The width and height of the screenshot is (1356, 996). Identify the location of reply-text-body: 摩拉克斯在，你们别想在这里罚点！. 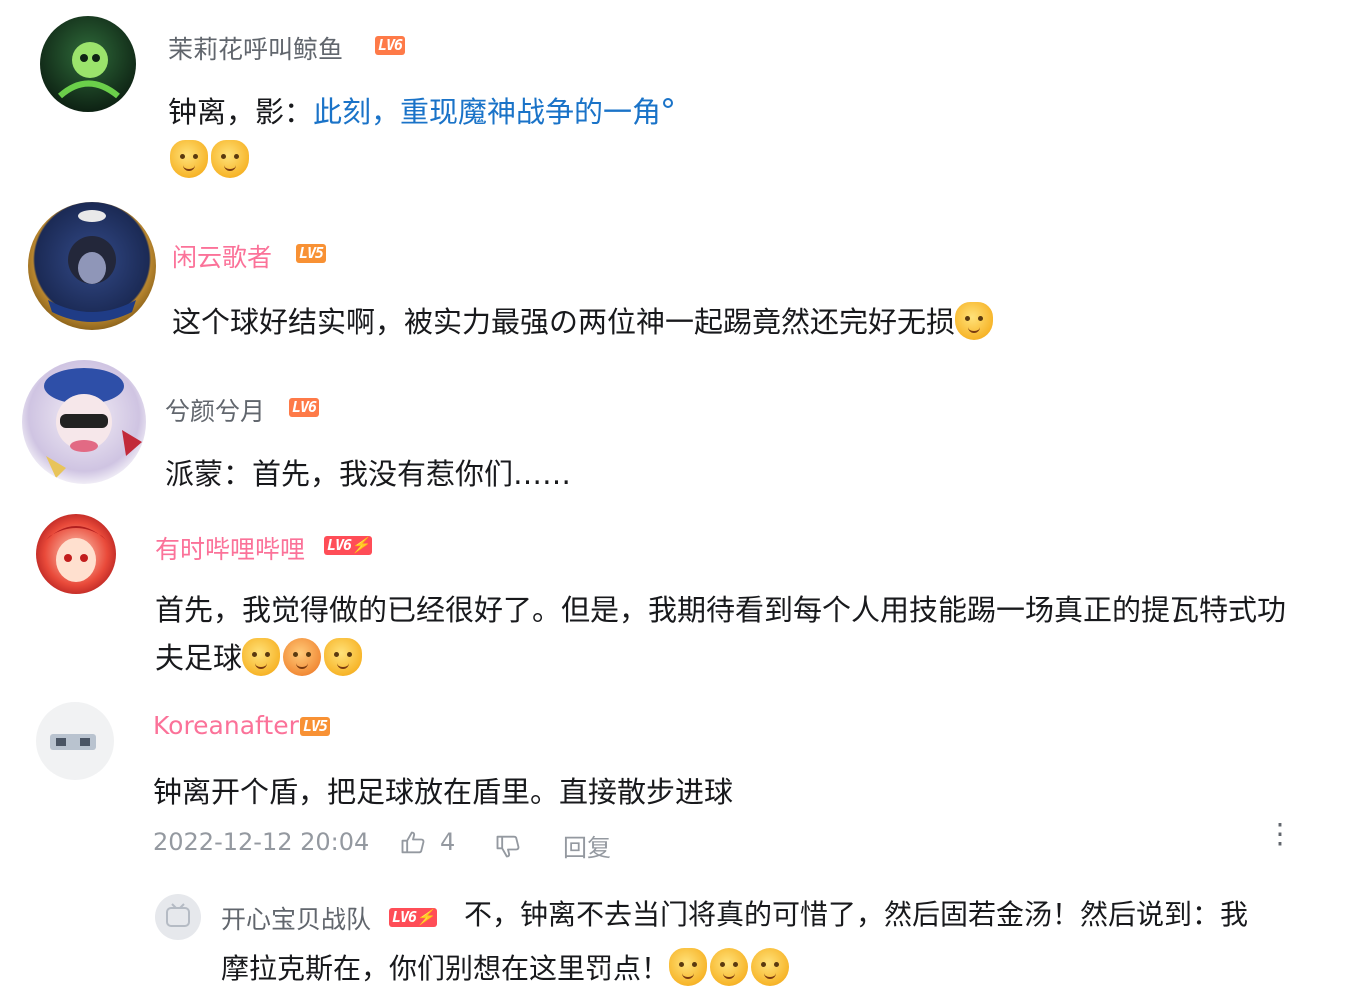
(445, 968).